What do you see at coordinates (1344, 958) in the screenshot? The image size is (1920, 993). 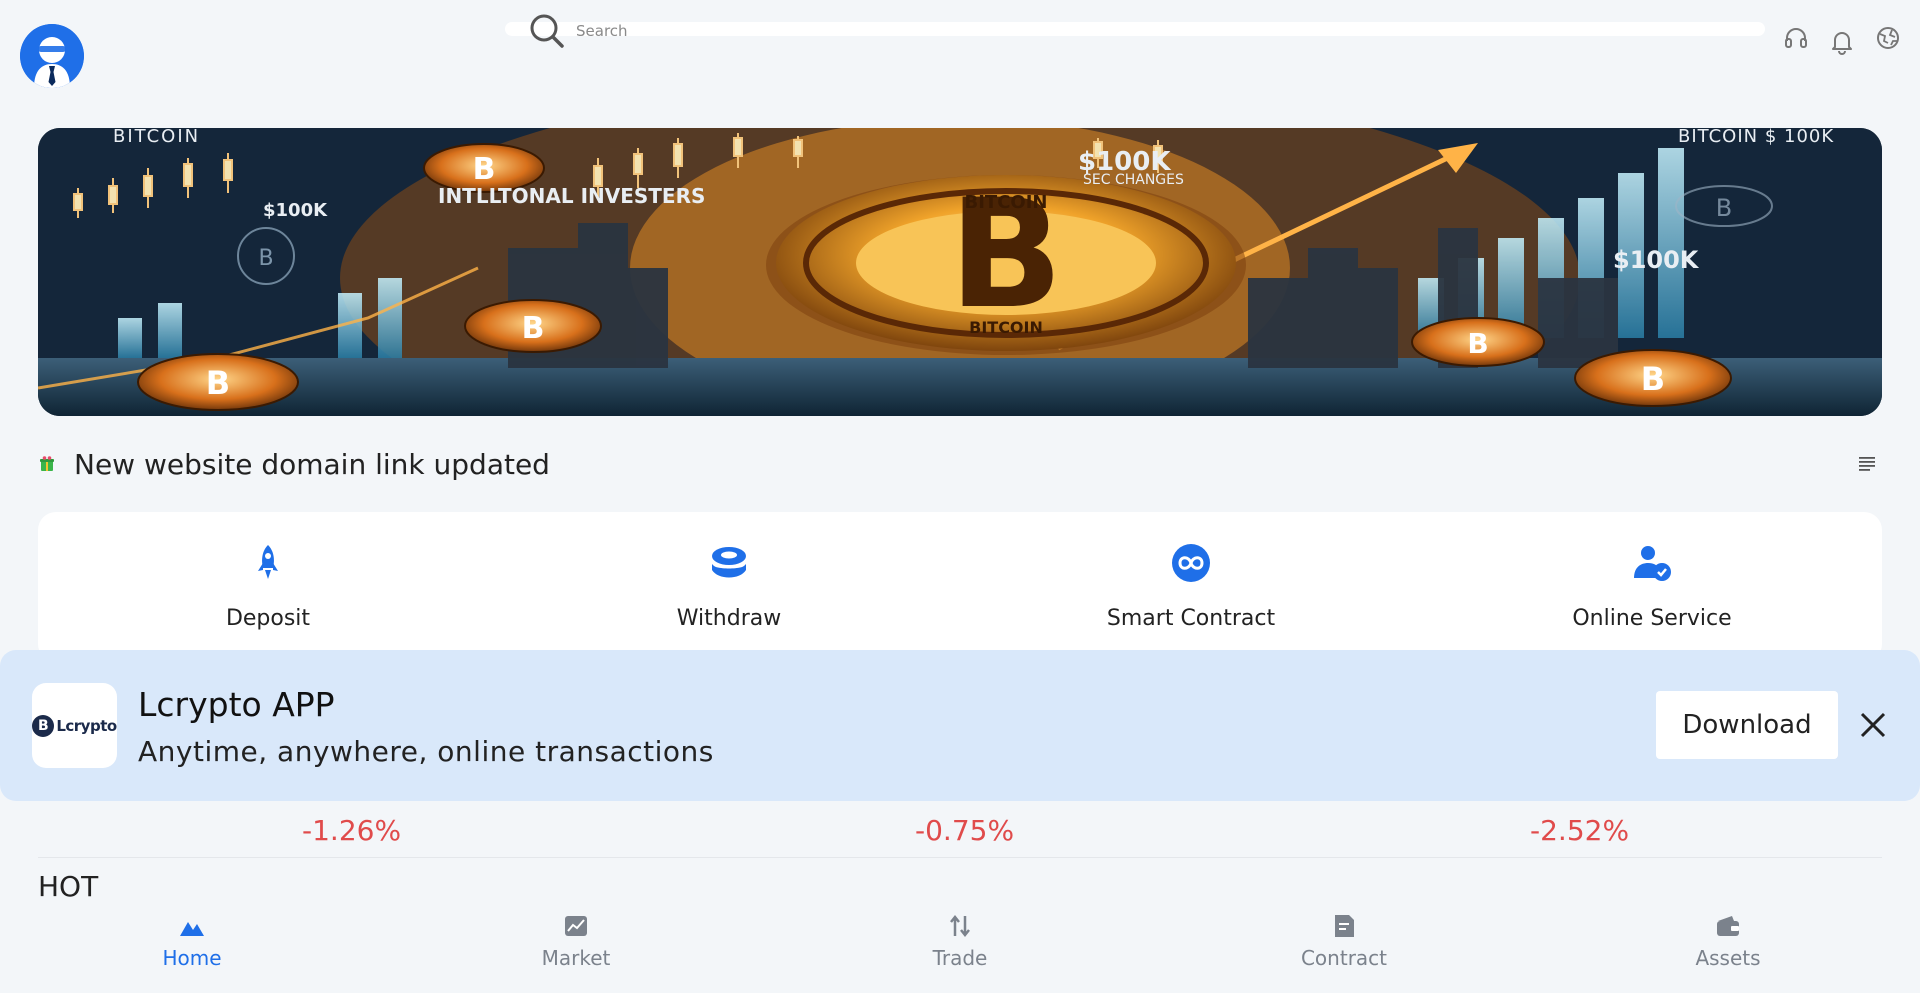 I see `nav-label-contract: Contract` at bounding box center [1344, 958].